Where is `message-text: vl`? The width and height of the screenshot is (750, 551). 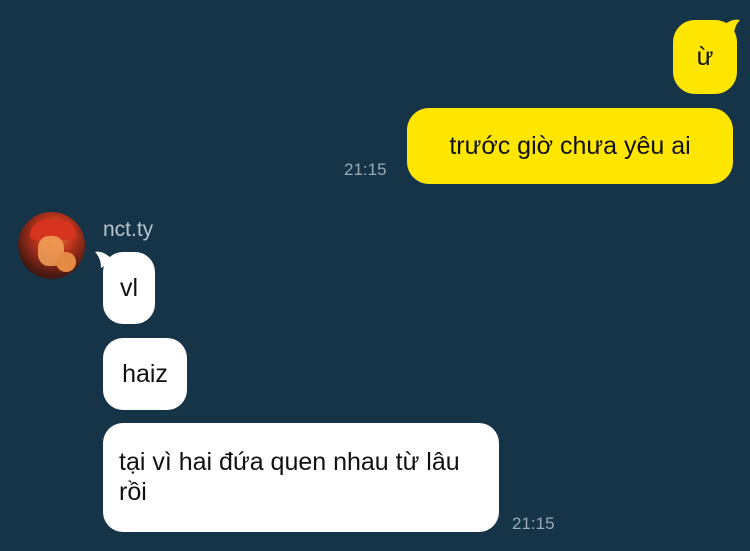
message-text: vl is located at coordinates (129, 288).